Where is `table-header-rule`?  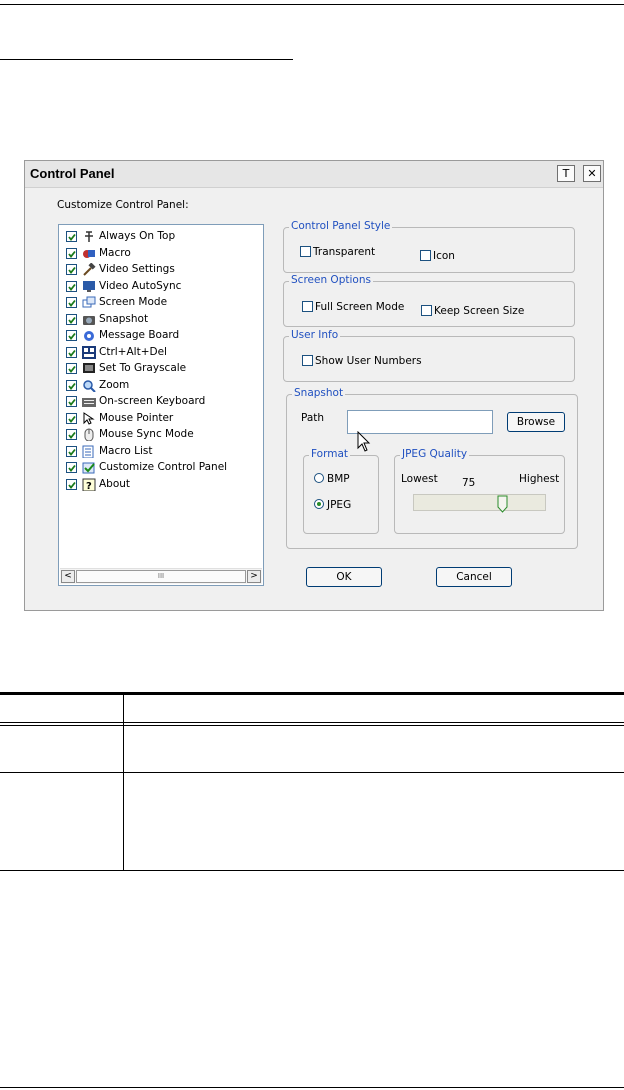
table-header-rule is located at coordinates (312, 722).